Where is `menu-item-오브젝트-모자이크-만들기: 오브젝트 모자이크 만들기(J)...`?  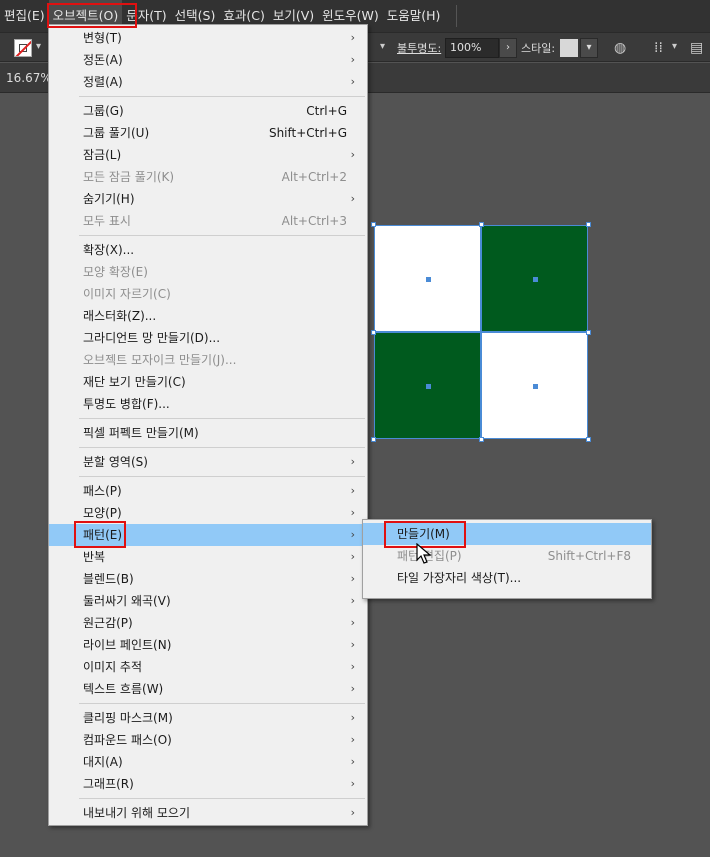
menu-item-오브젝트-모자이크-만들기: 오브젝트 모자이크 만들기(J)... is located at coordinates (208, 360).